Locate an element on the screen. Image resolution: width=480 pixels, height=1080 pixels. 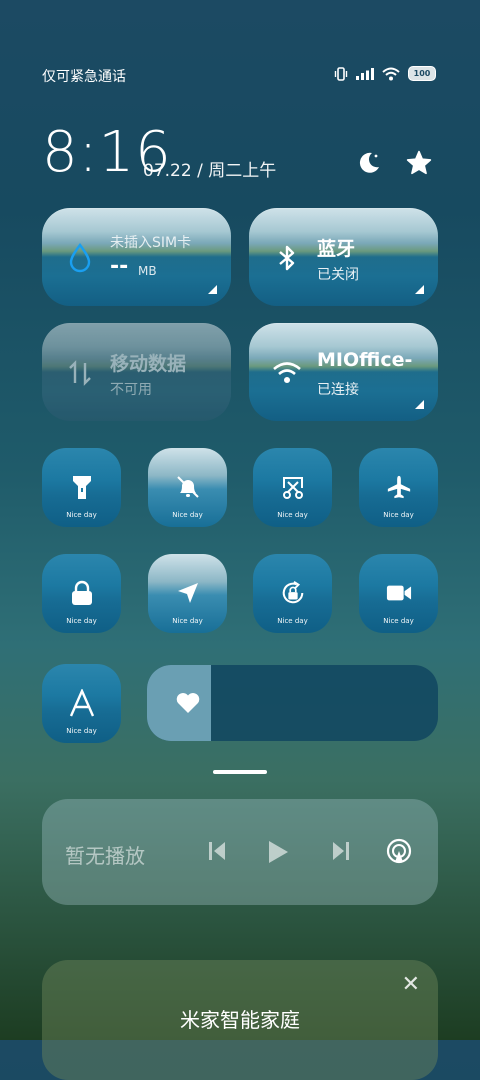
wifi-status-icon is located at coordinates (391, 73).